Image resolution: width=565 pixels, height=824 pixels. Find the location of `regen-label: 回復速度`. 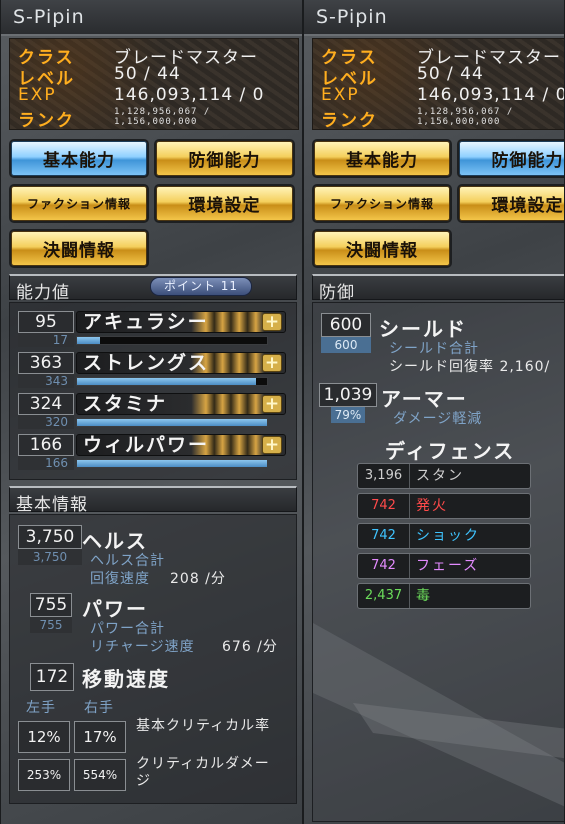

regen-label: 回復速度 is located at coordinates (120, 579).